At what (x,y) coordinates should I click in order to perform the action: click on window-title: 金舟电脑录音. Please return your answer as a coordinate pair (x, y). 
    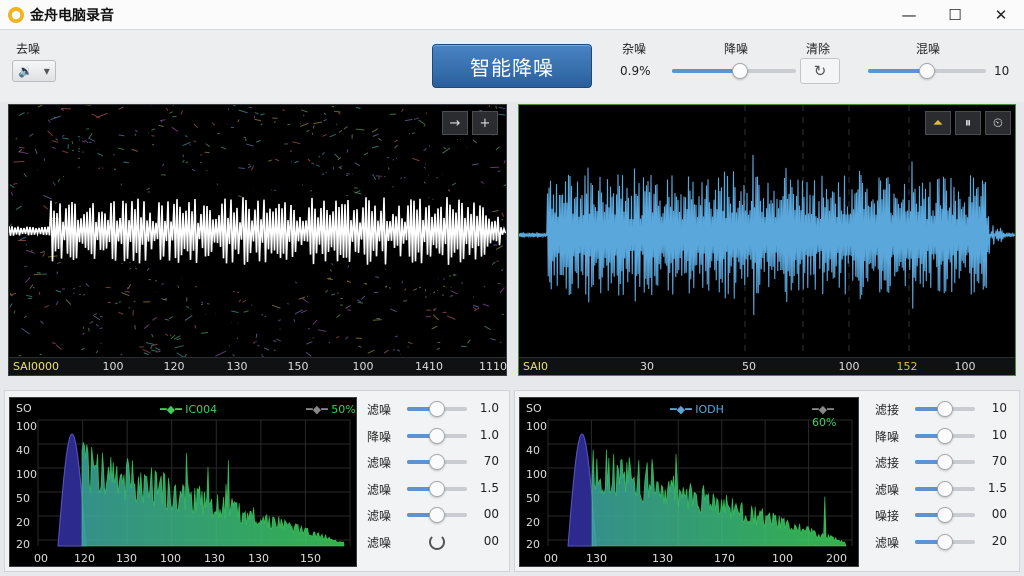
    Looking at the image, I should click on (72, 15).